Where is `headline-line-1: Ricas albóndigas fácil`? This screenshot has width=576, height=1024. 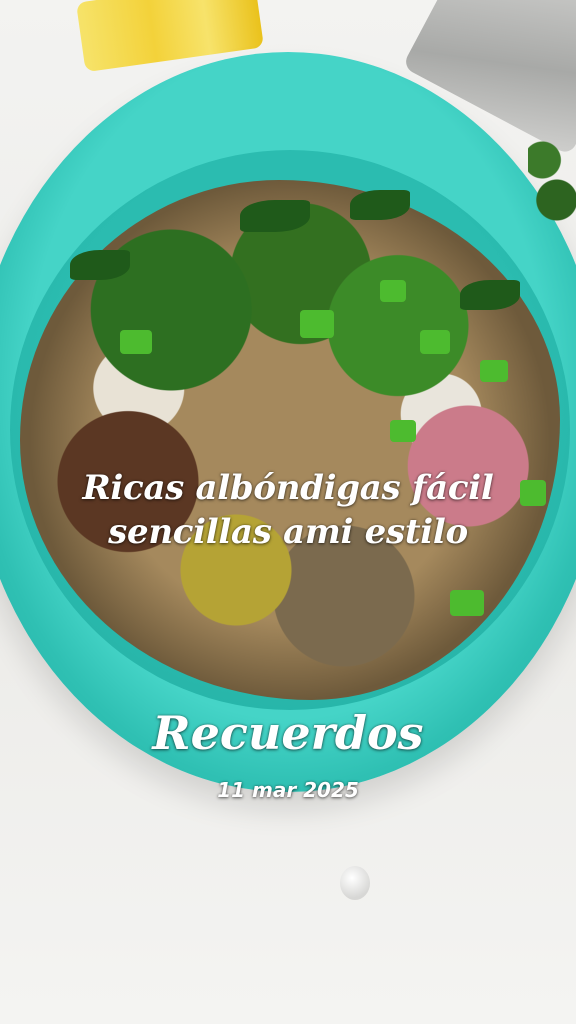
headline-line-1: Ricas albóndigas fácil is located at coordinates (288, 488).